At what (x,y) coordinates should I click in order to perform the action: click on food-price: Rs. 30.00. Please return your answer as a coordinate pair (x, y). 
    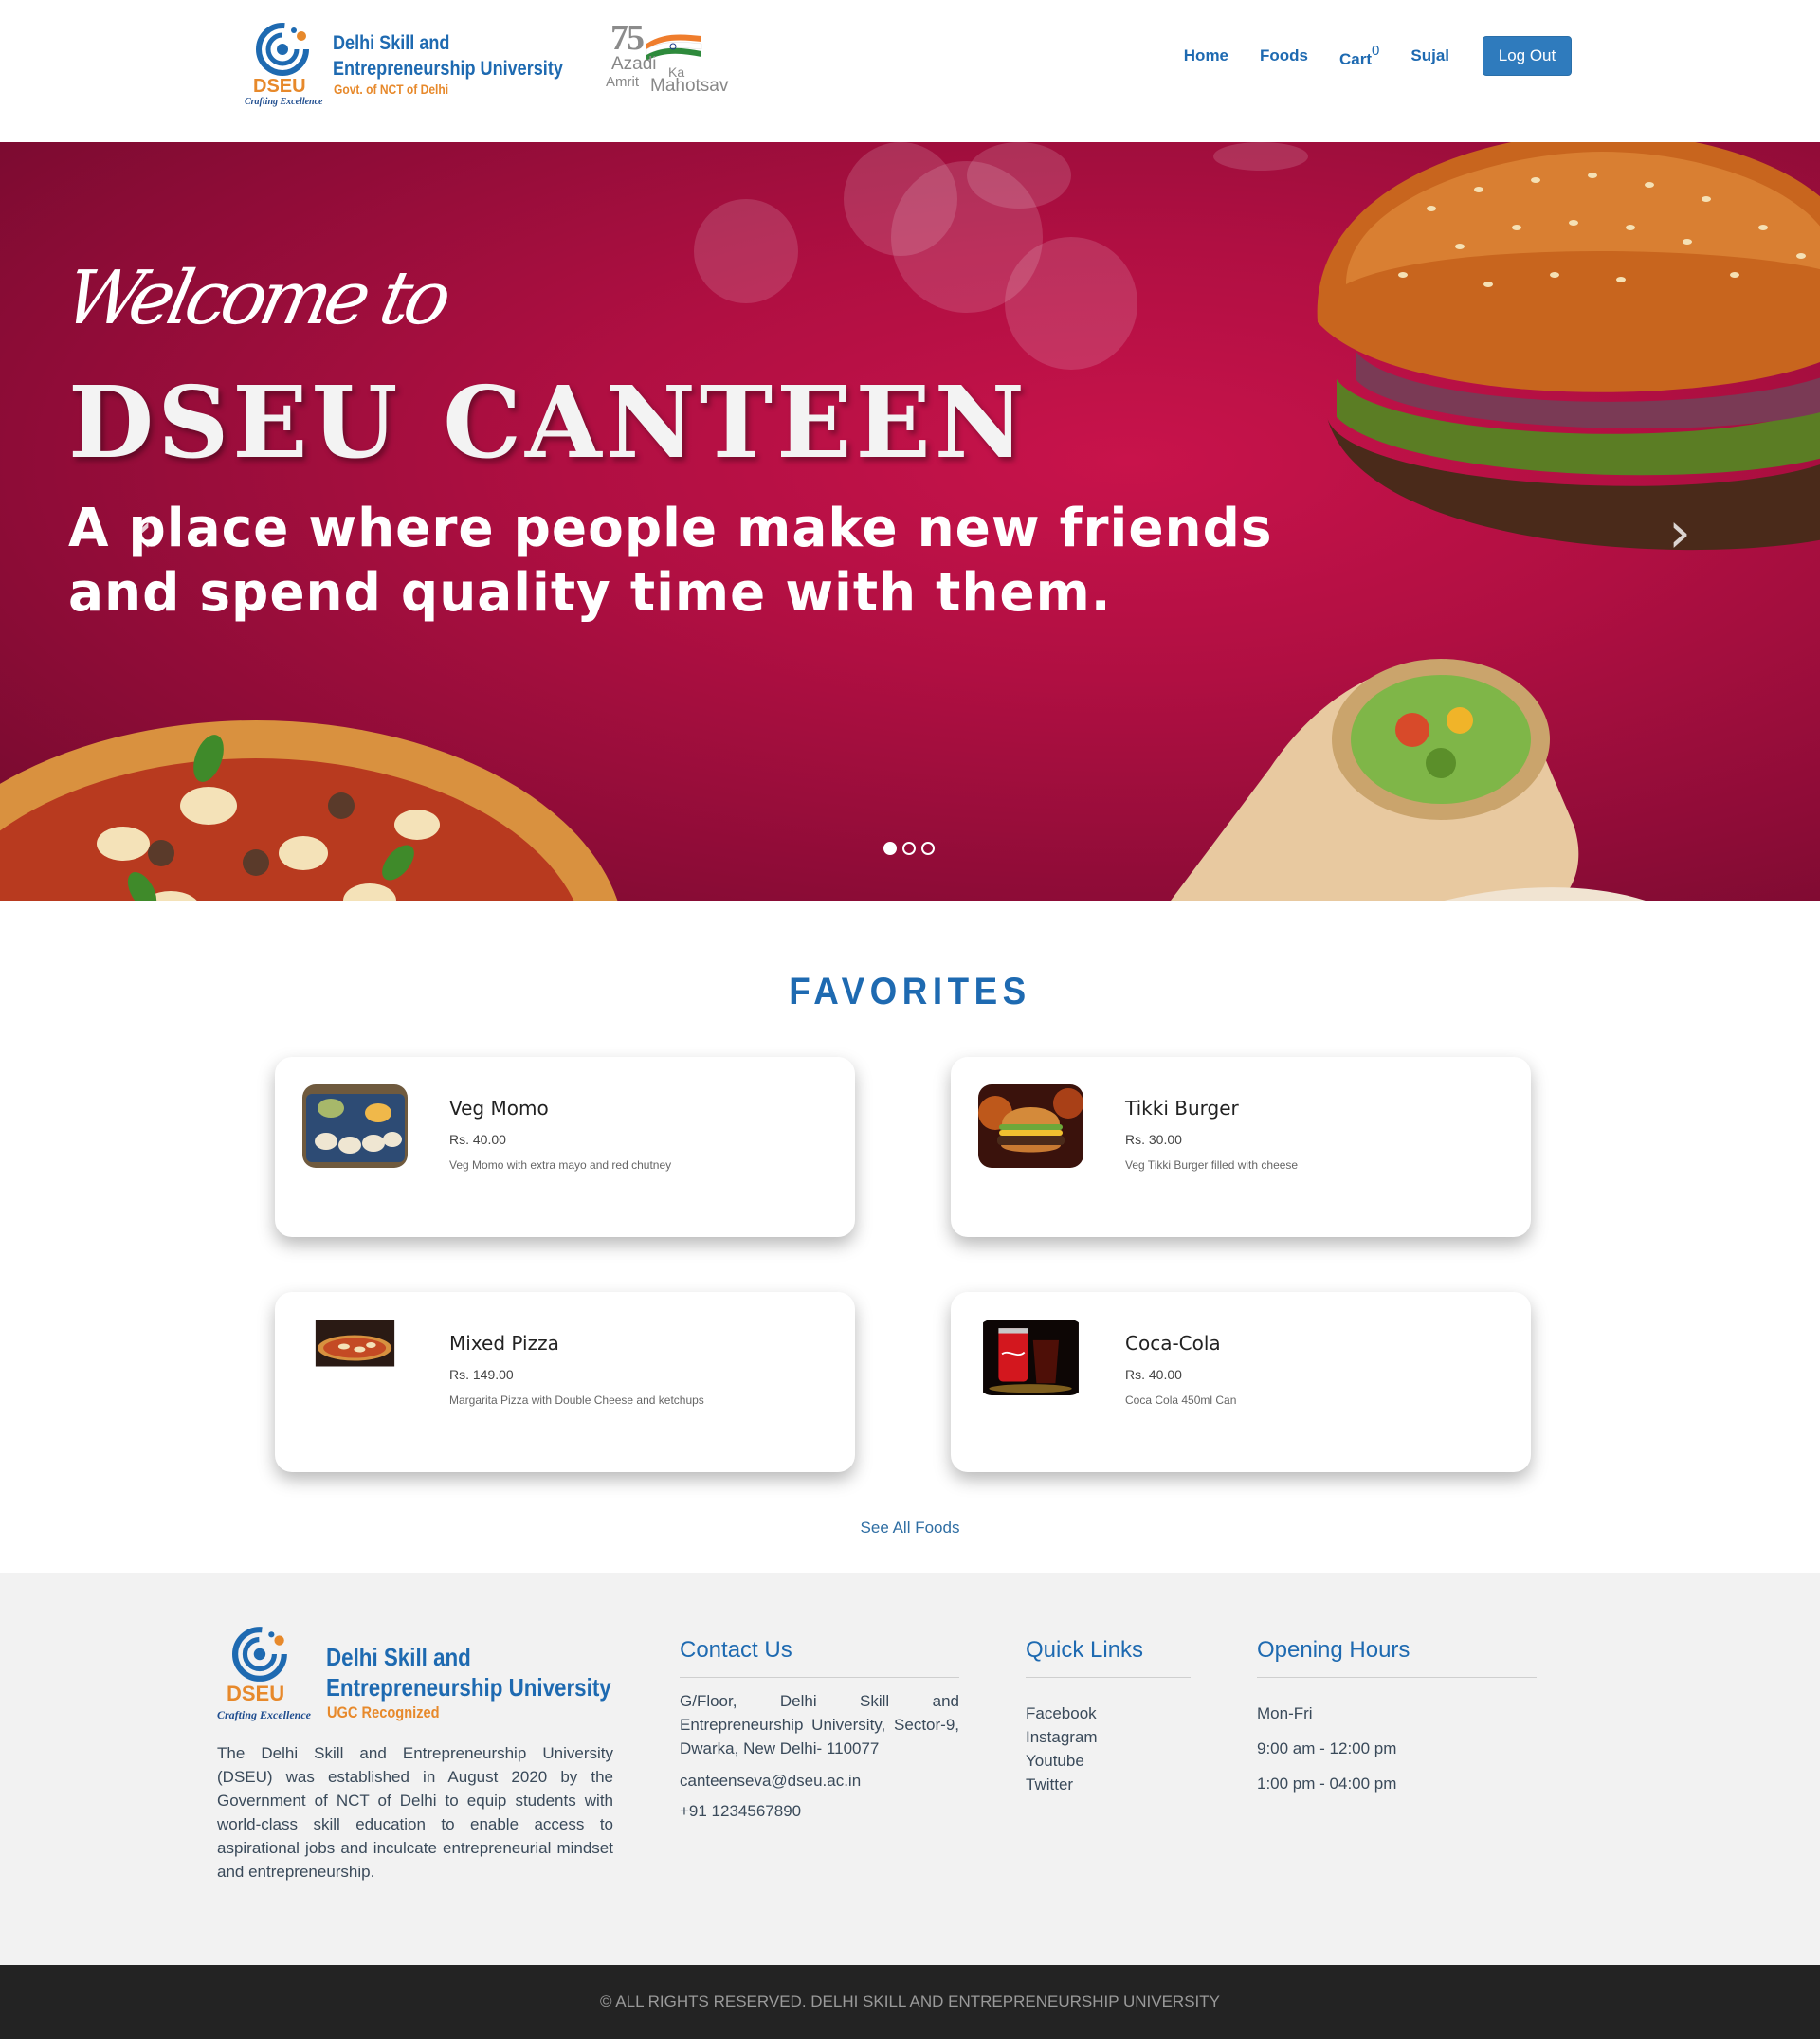
    Looking at the image, I should click on (1153, 1139).